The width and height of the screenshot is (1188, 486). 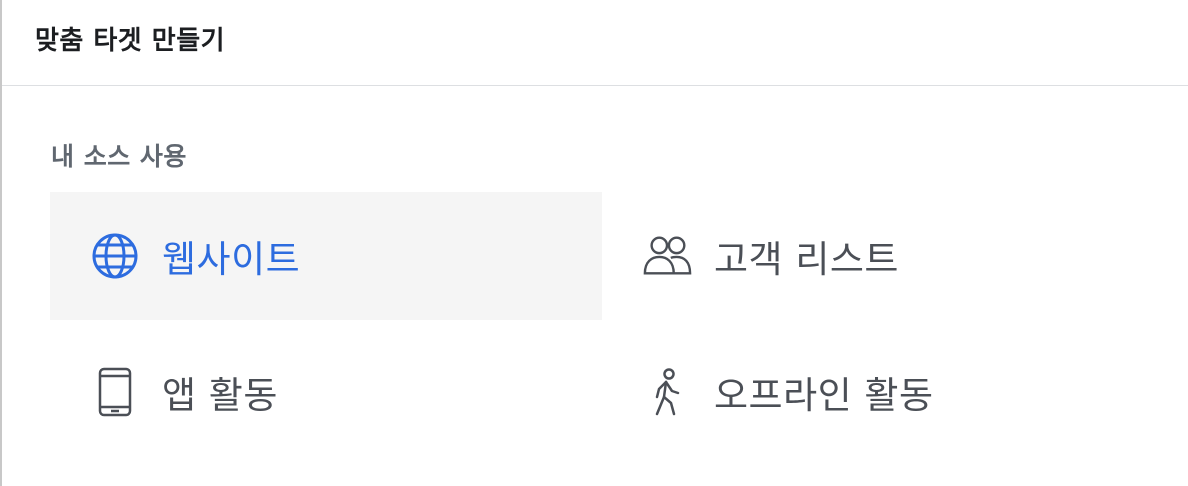 I want to click on option-offline-activity: 오프라인 활동, so click(x=878, y=392).